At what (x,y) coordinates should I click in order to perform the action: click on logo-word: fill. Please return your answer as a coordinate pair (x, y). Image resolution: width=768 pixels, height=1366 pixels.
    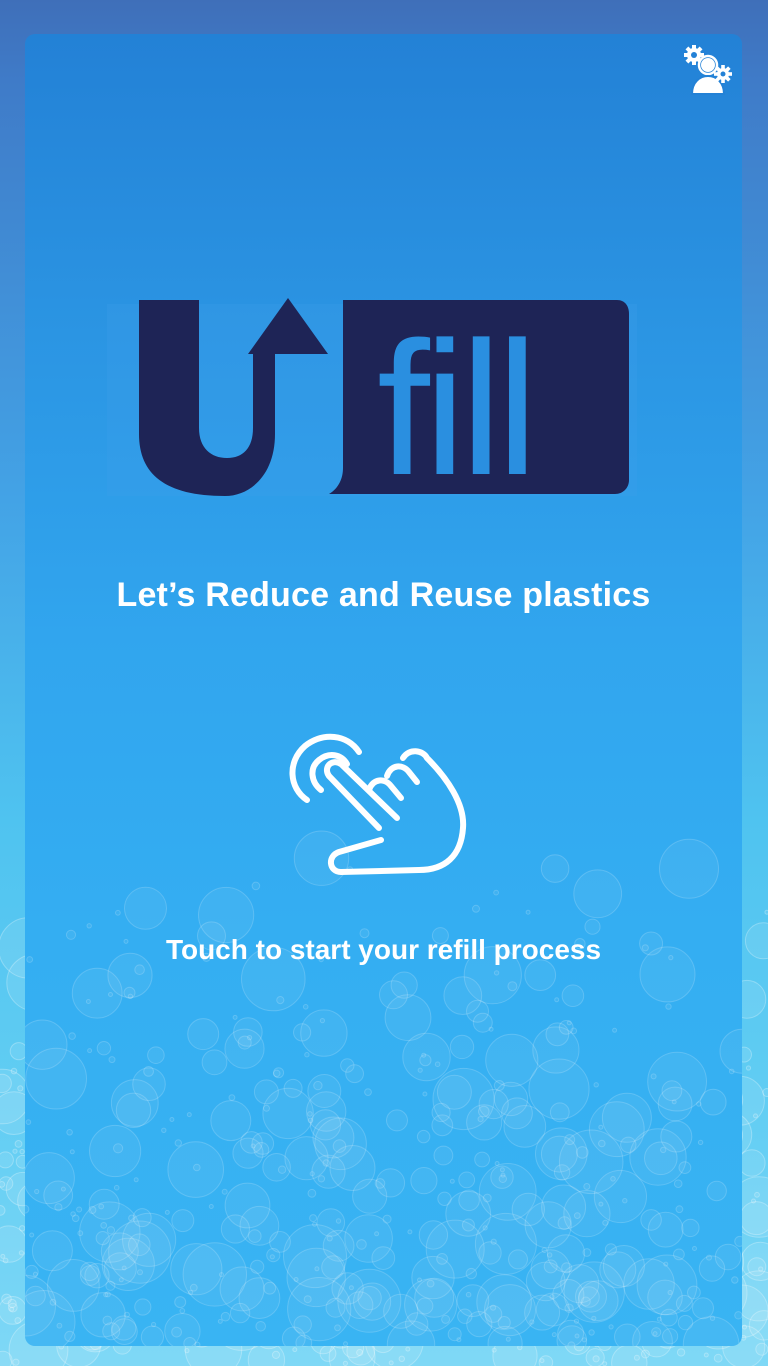
    Looking at the image, I should click on (454, 400).